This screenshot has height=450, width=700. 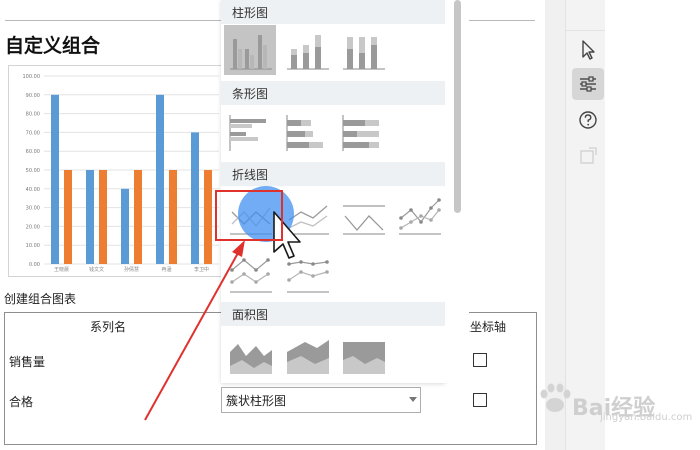 What do you see at coordinates (646, 417) in the screenshot?
I see `watermark-url: jingyan.baidu.com` at bounding box center [646, 417].